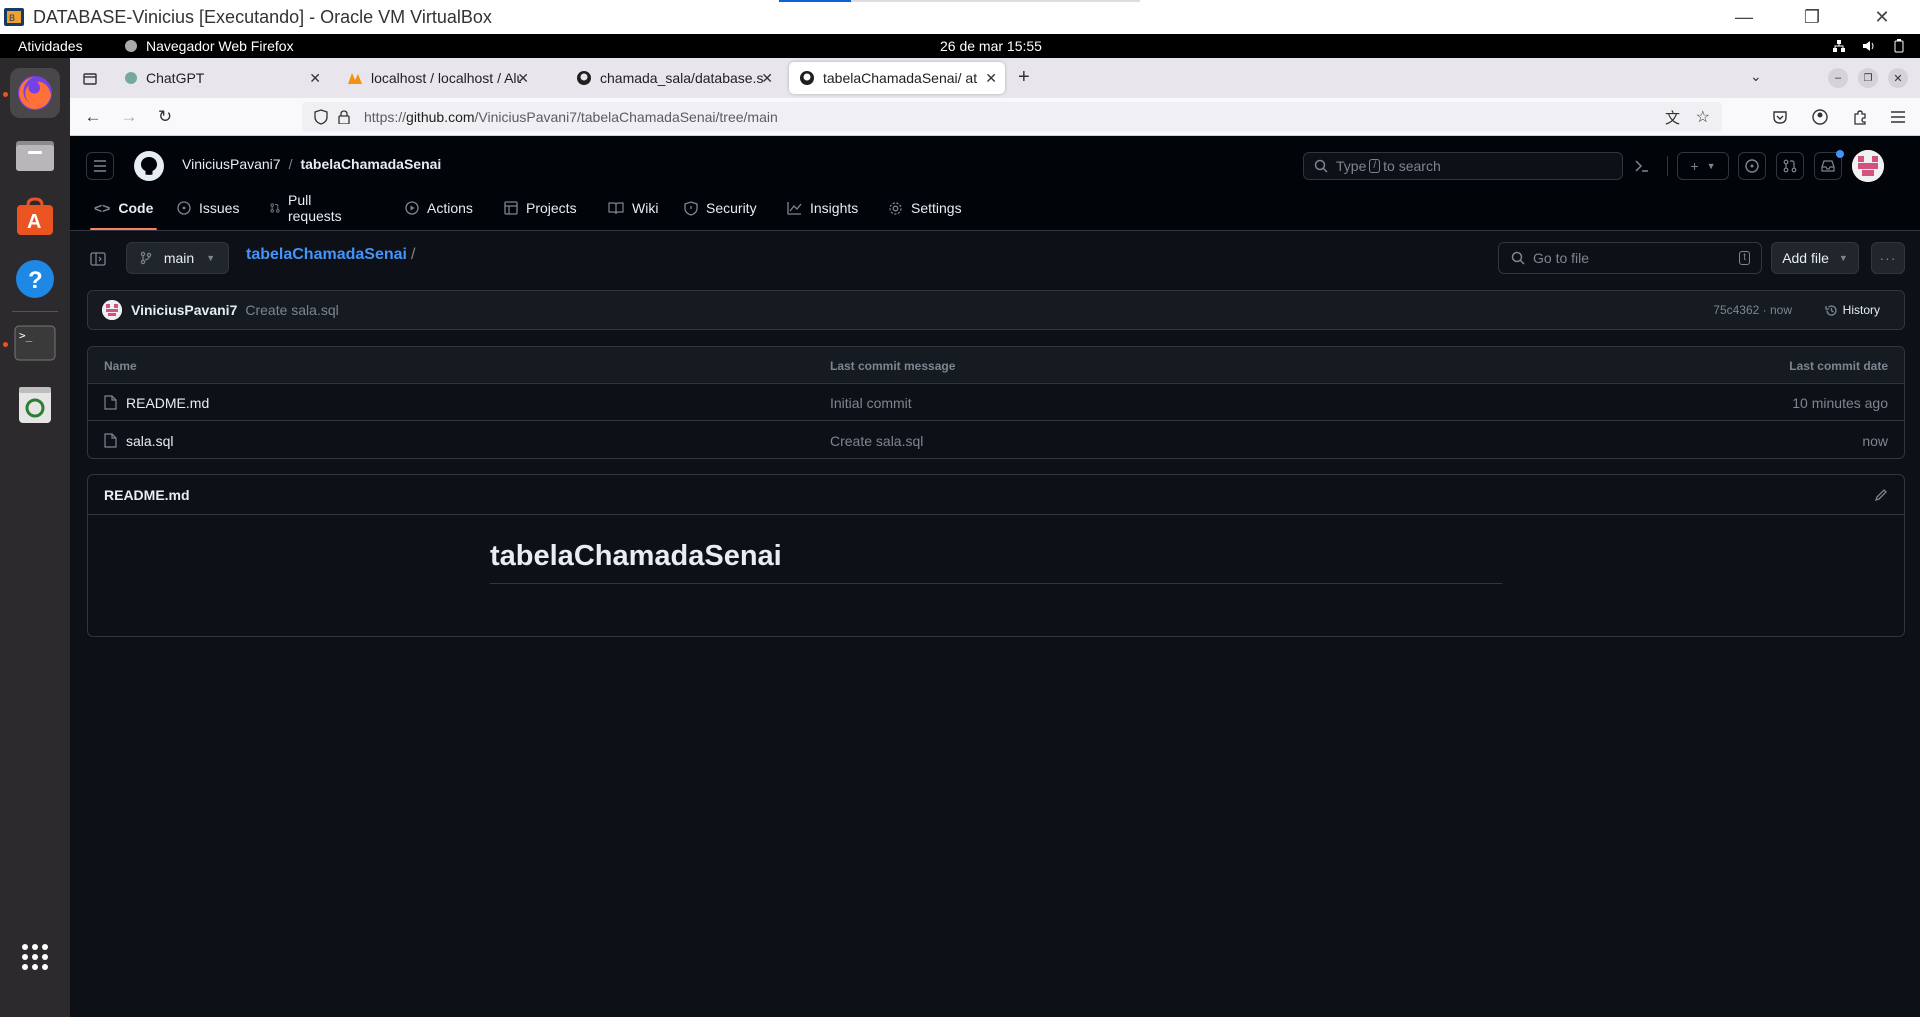 The height and width of the screenshot is (1017, 1920). What do you see at coordinates (129, 117) in the screenshot?
I see `forward-button: →` at bounding box center [129, 117].